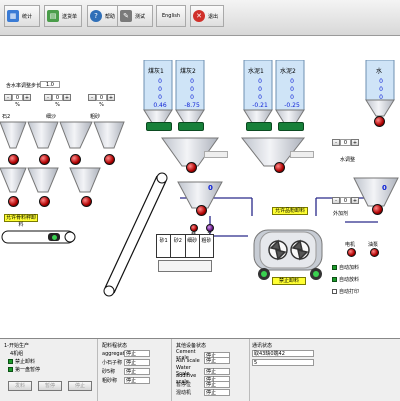 The height and width of the screenshot is (401, 400). What do you see at coordinates (24, 86) in the screenshot?
I see `moisture-step-label: 含水率调整步长:` at bounding box center [24, 86].